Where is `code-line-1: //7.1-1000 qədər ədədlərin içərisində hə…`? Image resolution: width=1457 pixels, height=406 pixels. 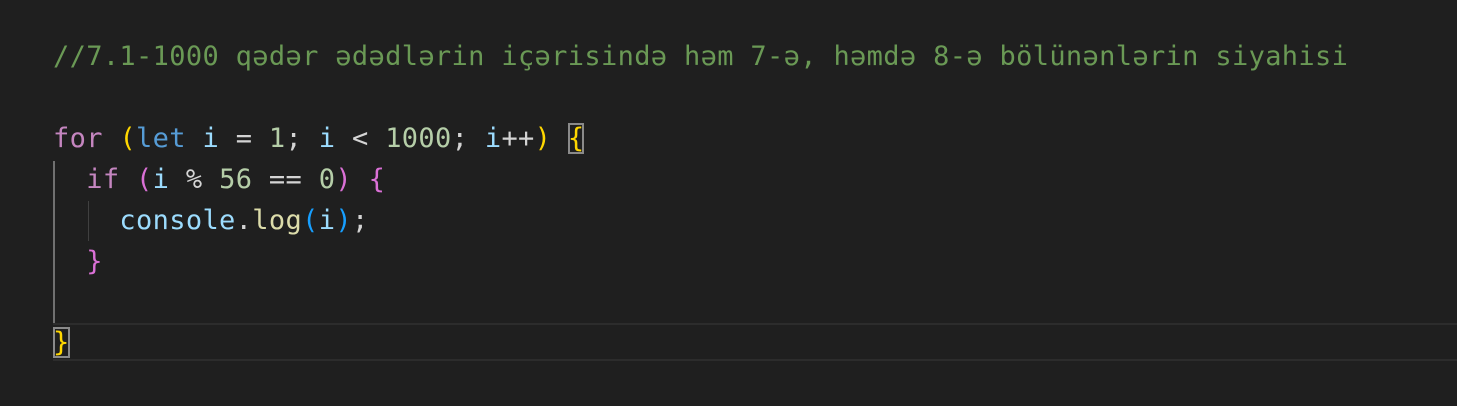
code-line-1: //7.1-1000 qədər ədədlərin içərisində hə… is located at coordinates (700, 57).